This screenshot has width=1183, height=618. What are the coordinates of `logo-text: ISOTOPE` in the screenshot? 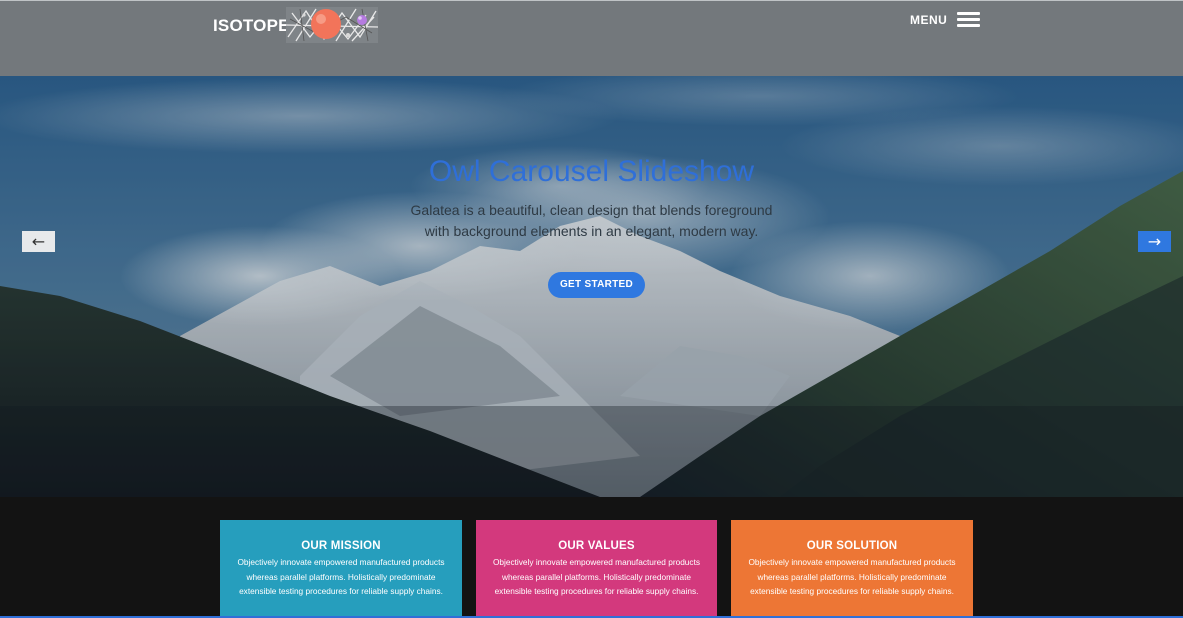 It's located at (251, 25).